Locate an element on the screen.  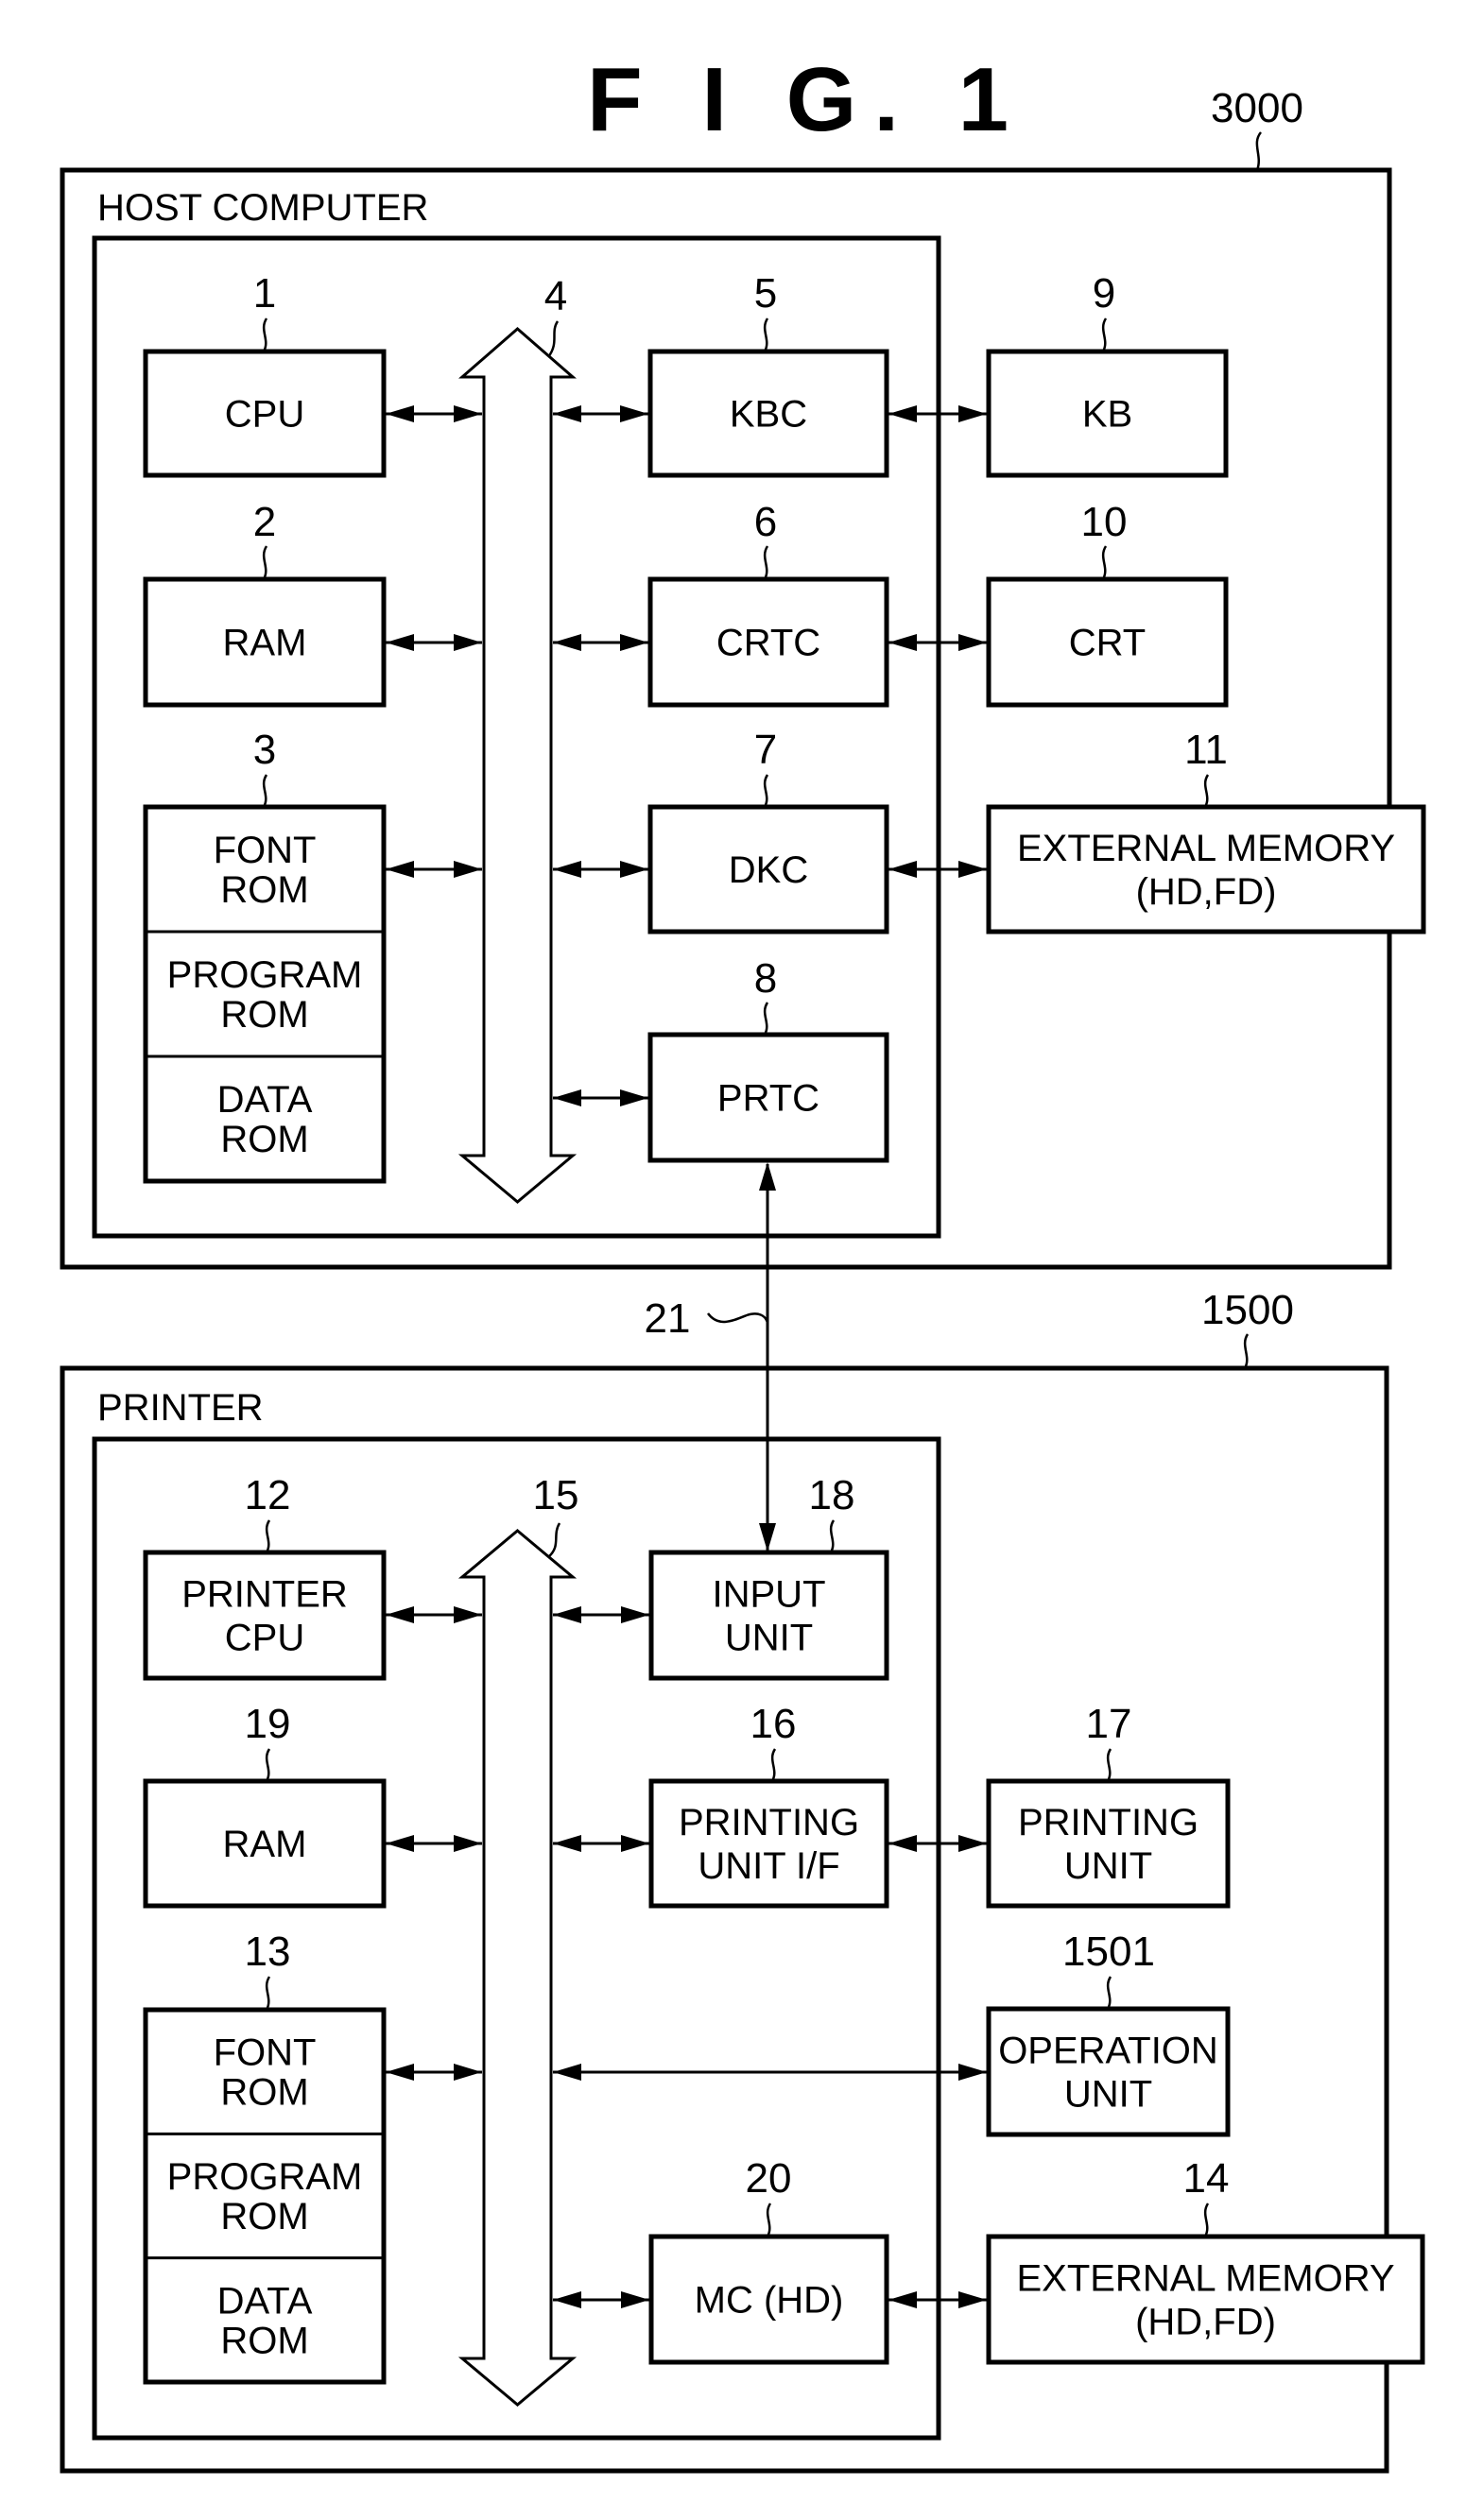
block-label: KB is located at coordinates (1107, 415).